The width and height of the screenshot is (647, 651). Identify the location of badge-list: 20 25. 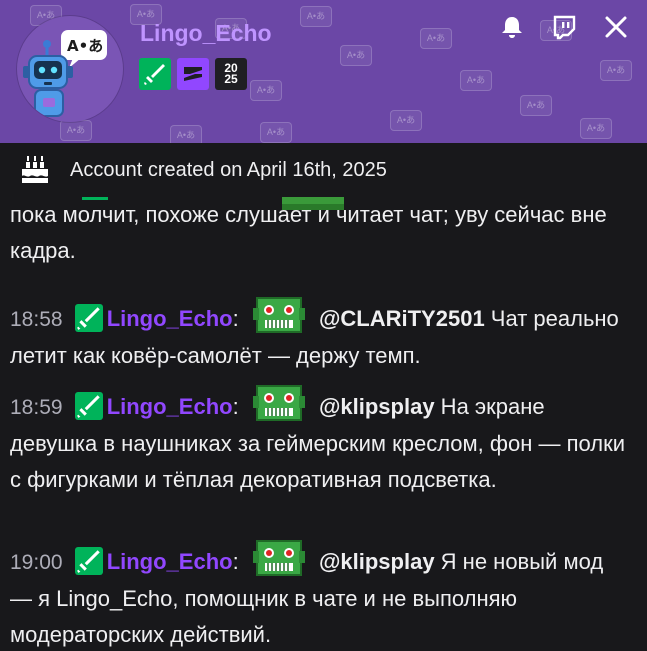
(193, 74).